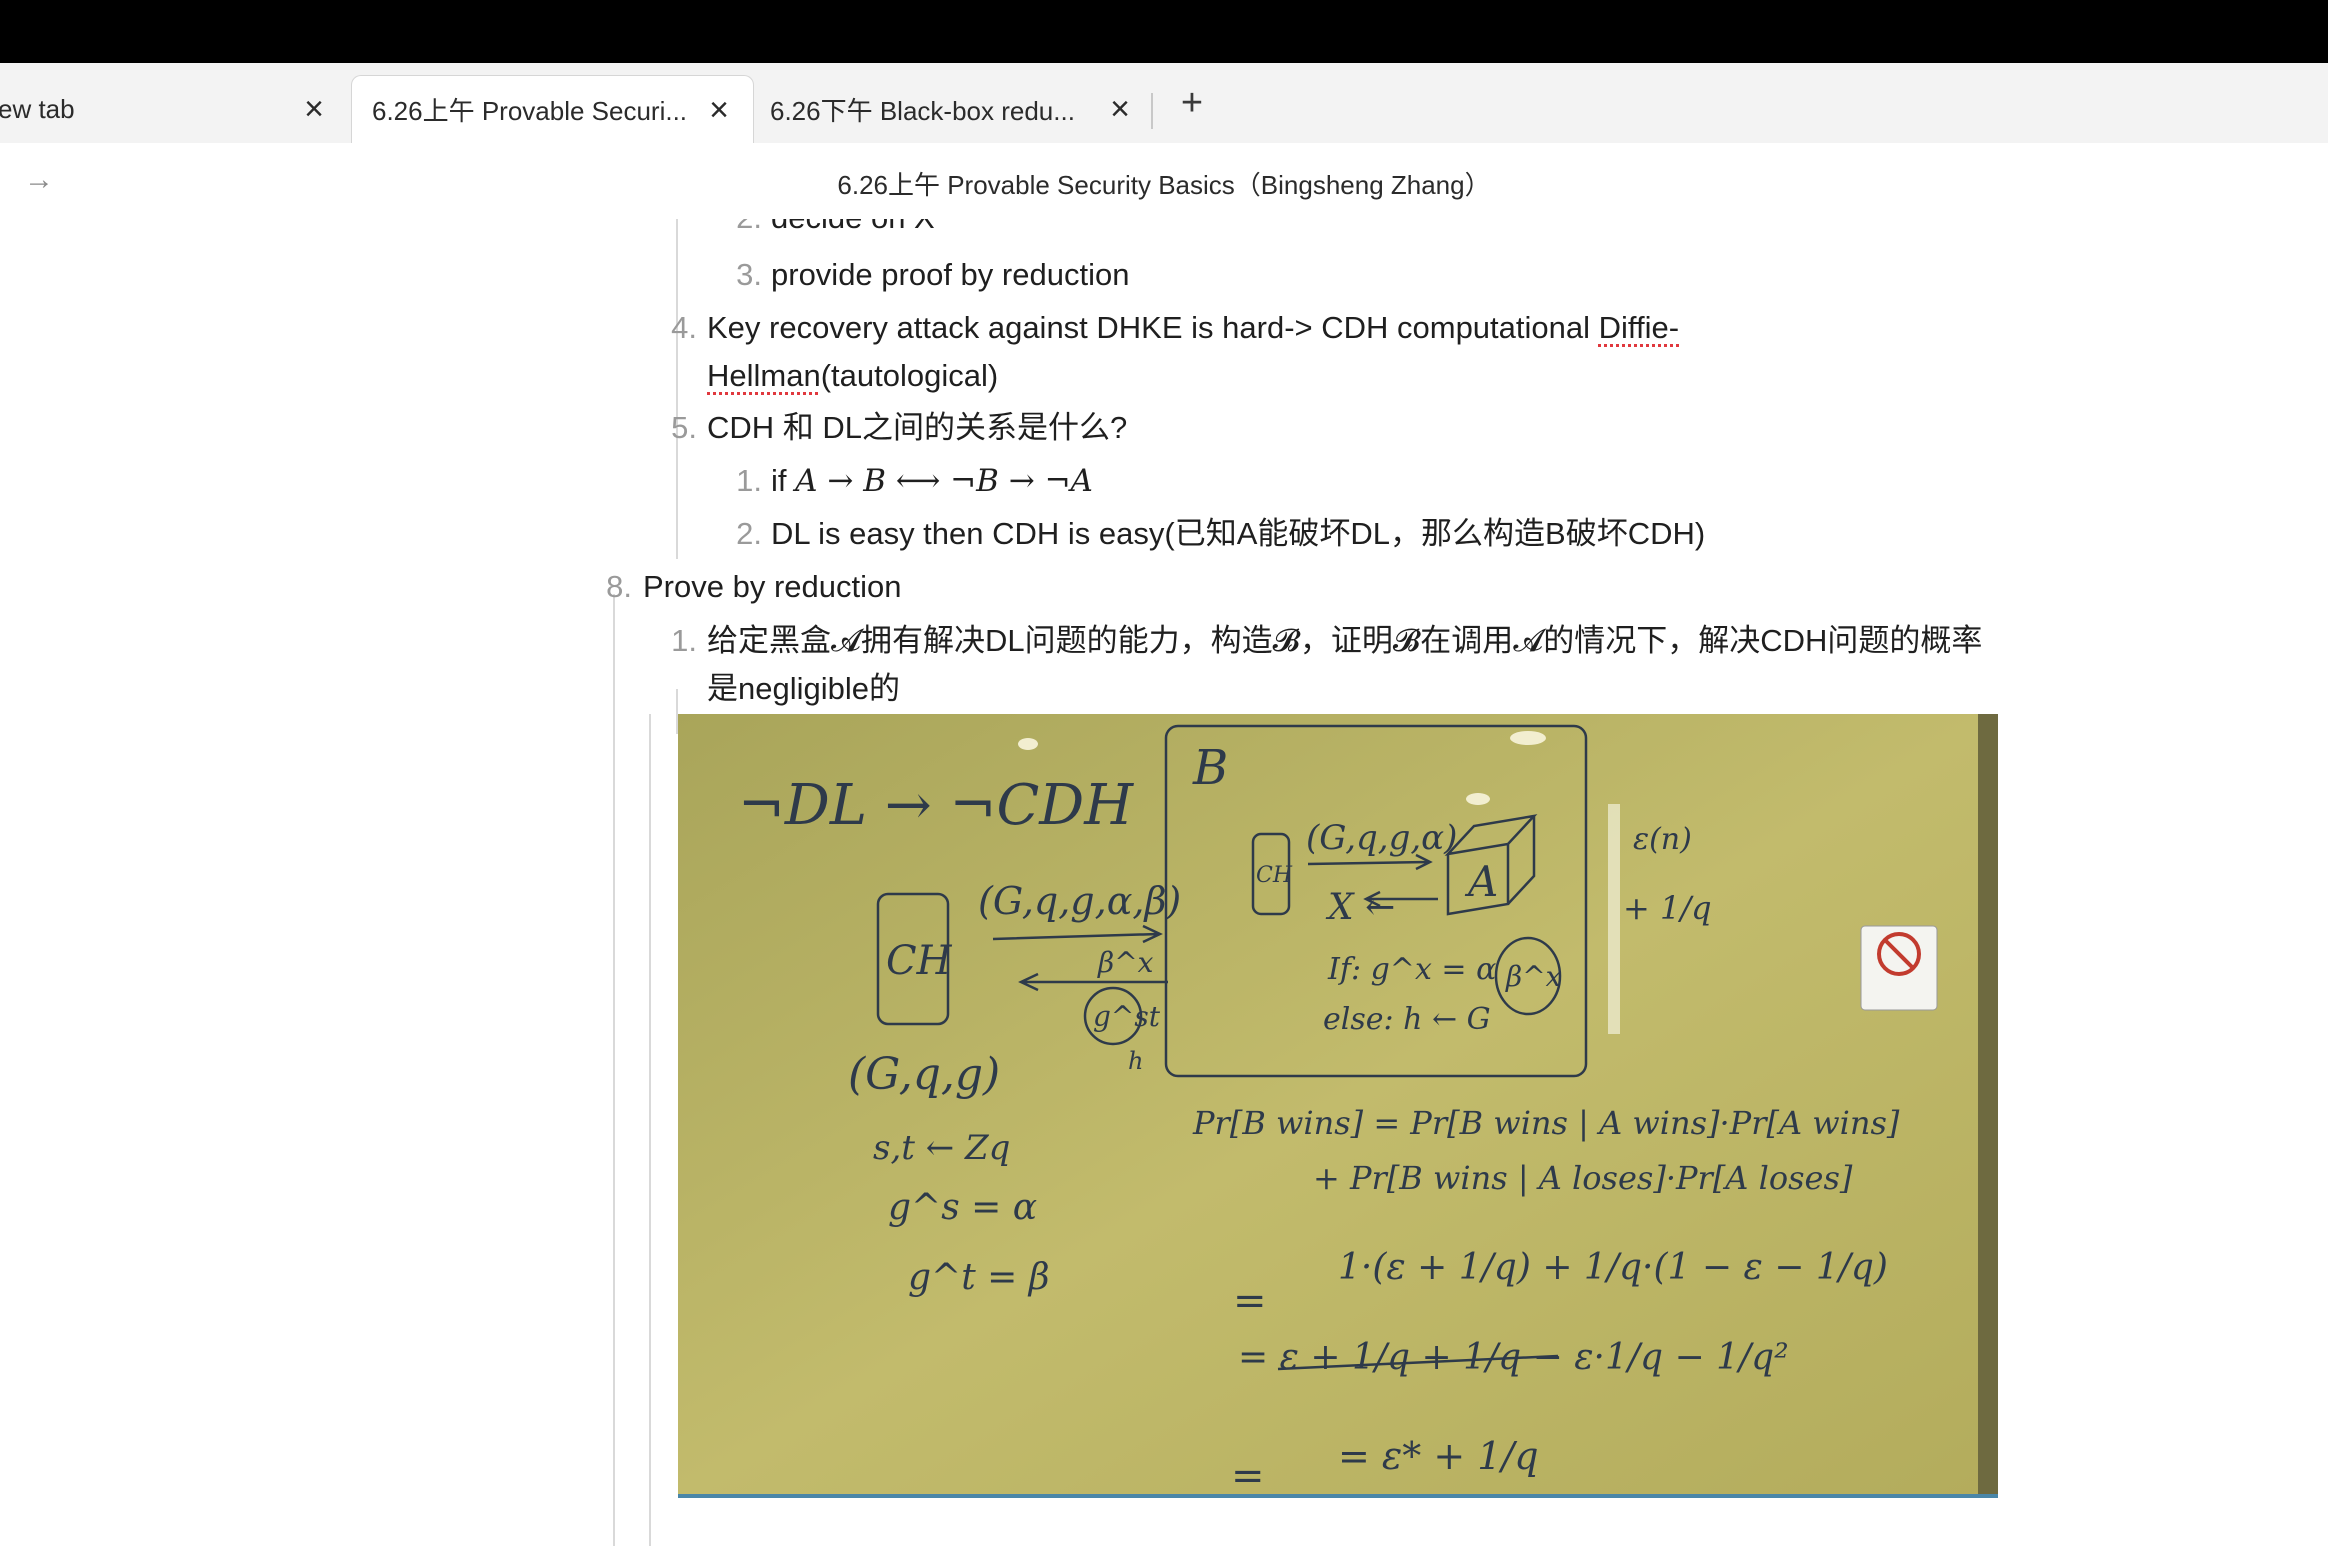 The image size is (2328, 1546). Describe the element at coordinates (1481, 881) in the screenshot. I see `wb-a-box: A` at that location.